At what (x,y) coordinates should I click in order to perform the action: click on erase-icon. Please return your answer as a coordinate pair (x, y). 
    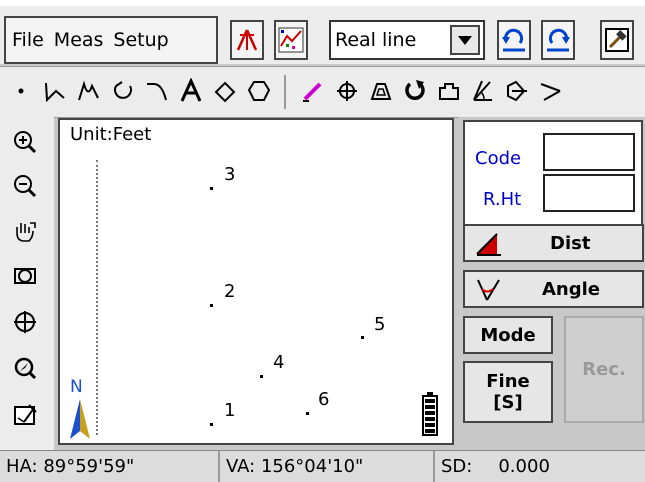
    Looking at the image, I should click on (312, 92).